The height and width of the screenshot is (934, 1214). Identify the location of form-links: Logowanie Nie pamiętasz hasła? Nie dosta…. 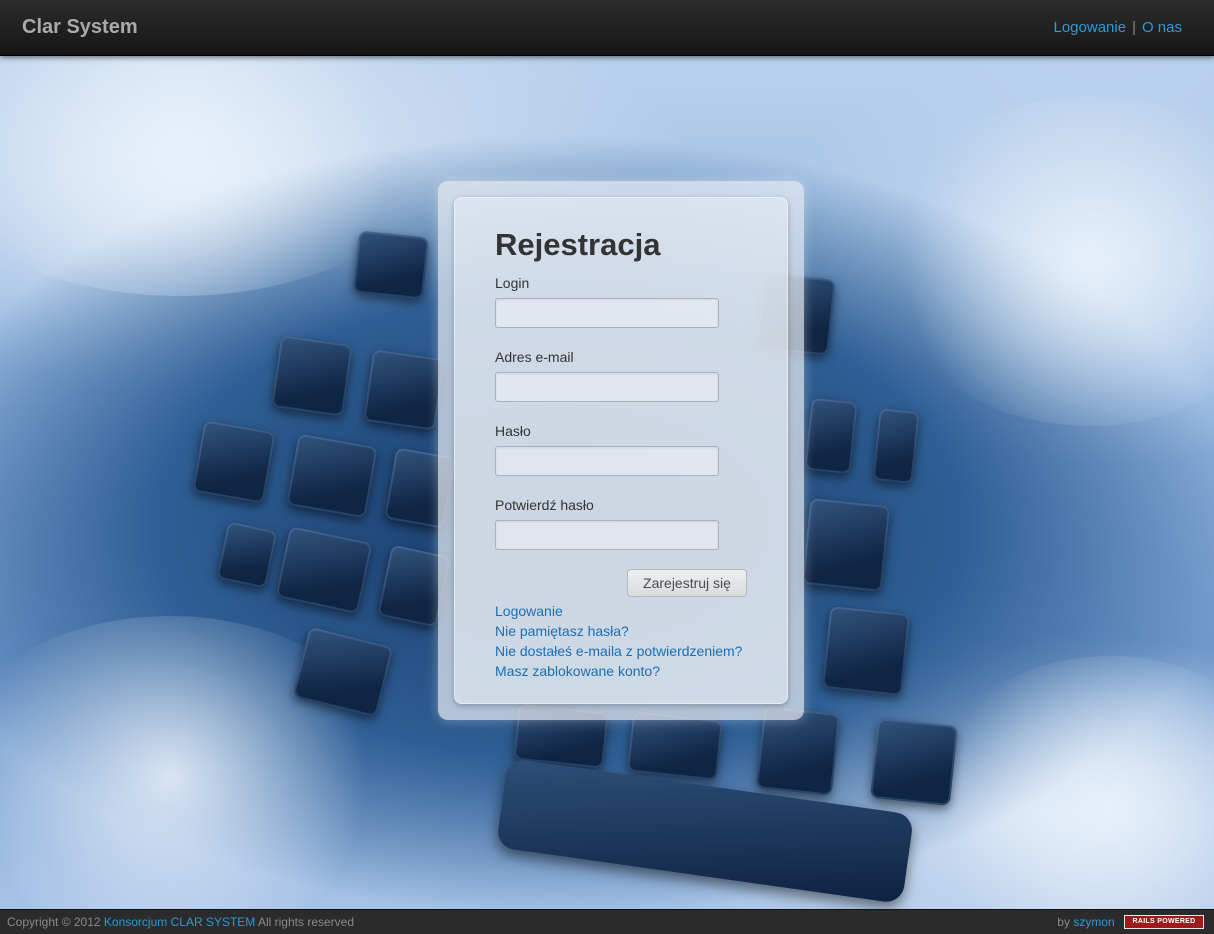
(635, 641).